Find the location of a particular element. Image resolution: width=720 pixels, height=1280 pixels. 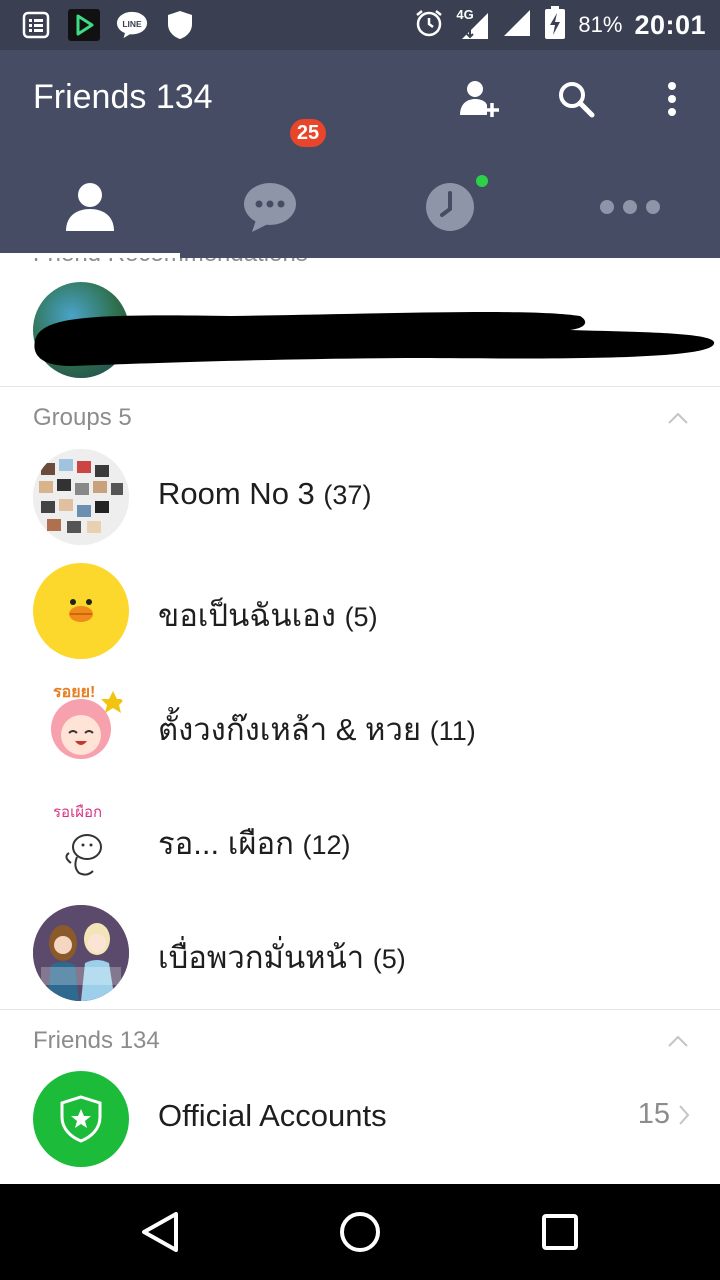

battery-percent: 81% is located at coordinates (600, 24).